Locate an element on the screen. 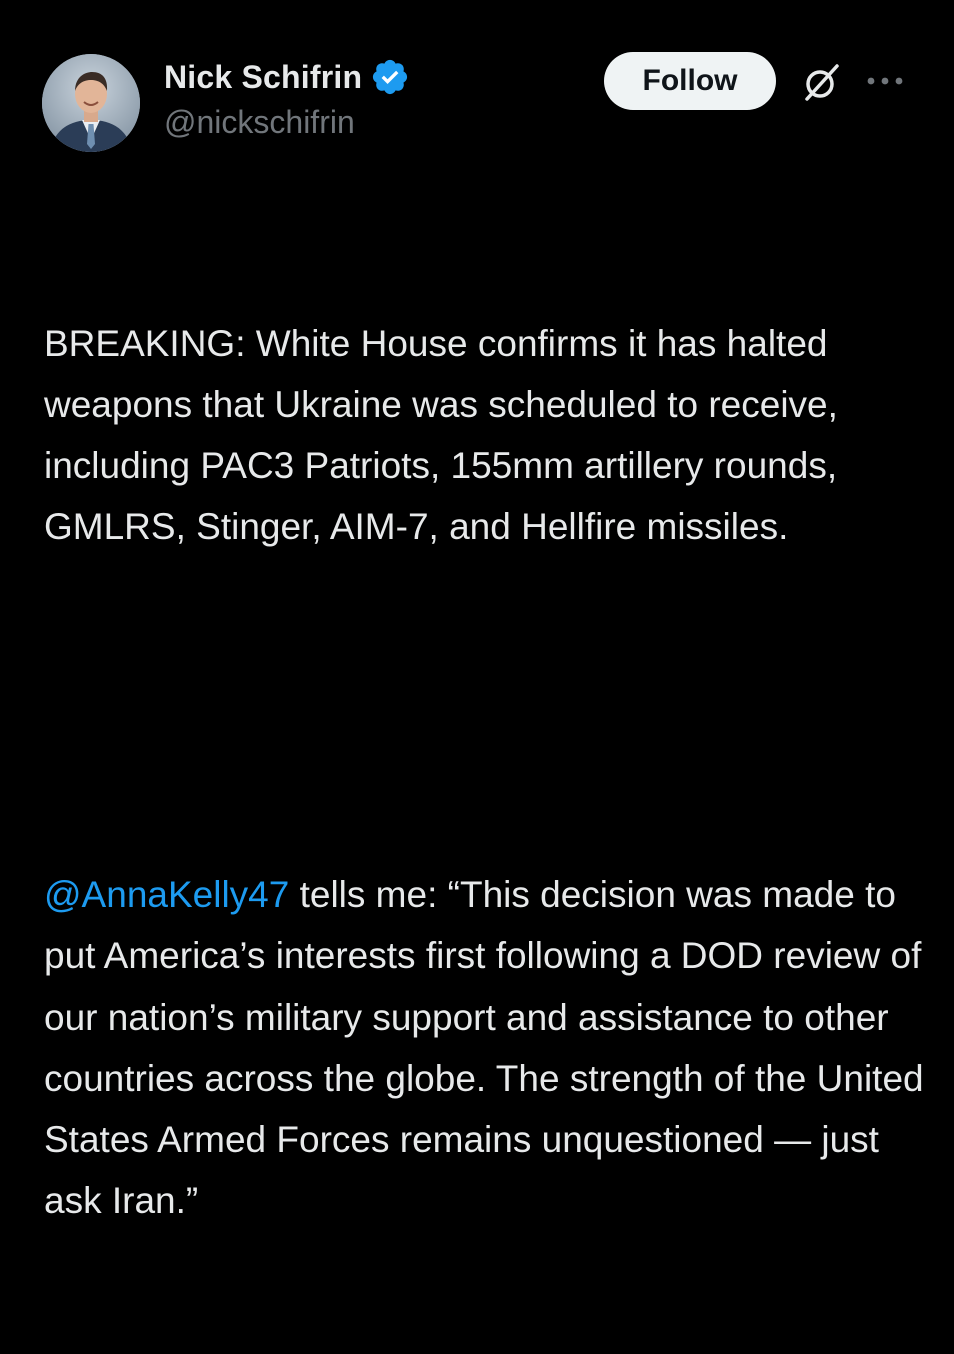 The image size is (954, 1354). follow-button: Follow is located at coordinates (690, 81).